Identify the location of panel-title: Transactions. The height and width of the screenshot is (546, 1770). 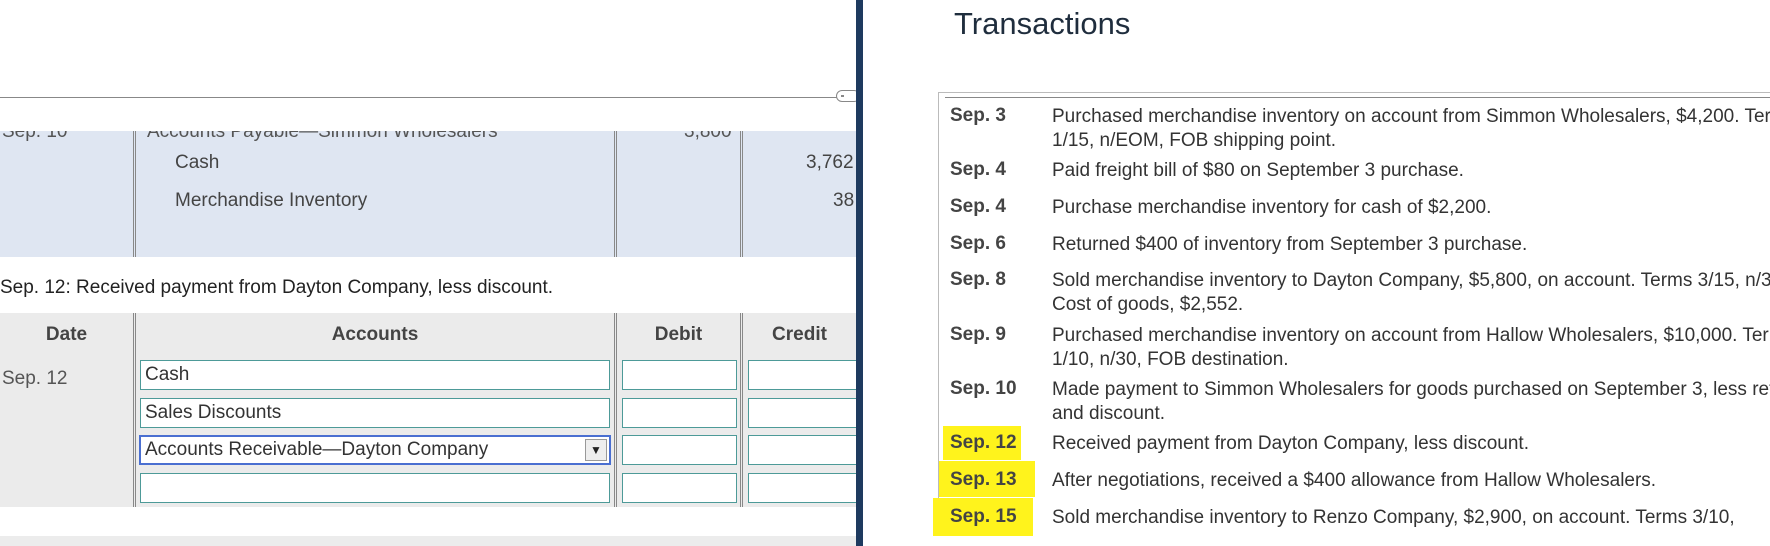
(1042, 23).